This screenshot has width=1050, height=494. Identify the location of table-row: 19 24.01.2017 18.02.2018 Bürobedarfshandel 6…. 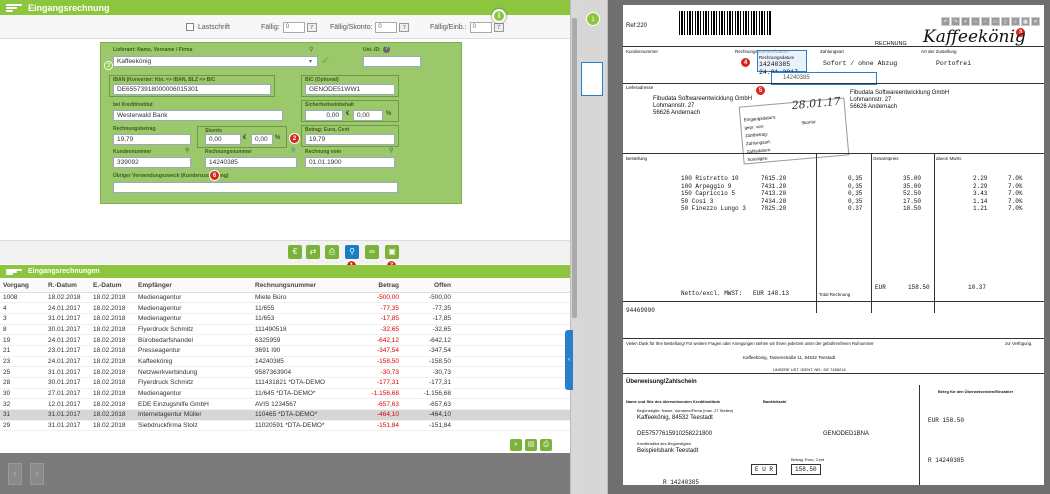
(285, 340).